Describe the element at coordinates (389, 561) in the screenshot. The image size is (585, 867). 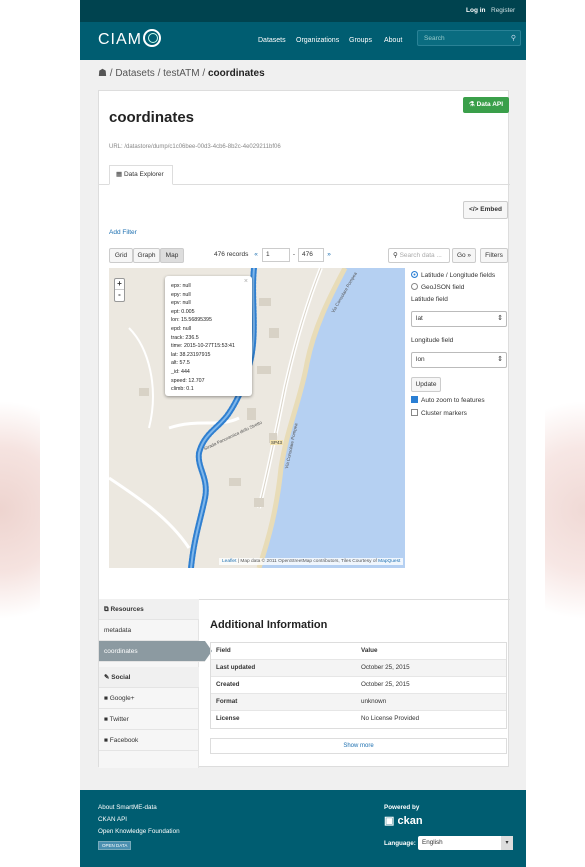
I see `mapquest-link: MapQuest` at that location.